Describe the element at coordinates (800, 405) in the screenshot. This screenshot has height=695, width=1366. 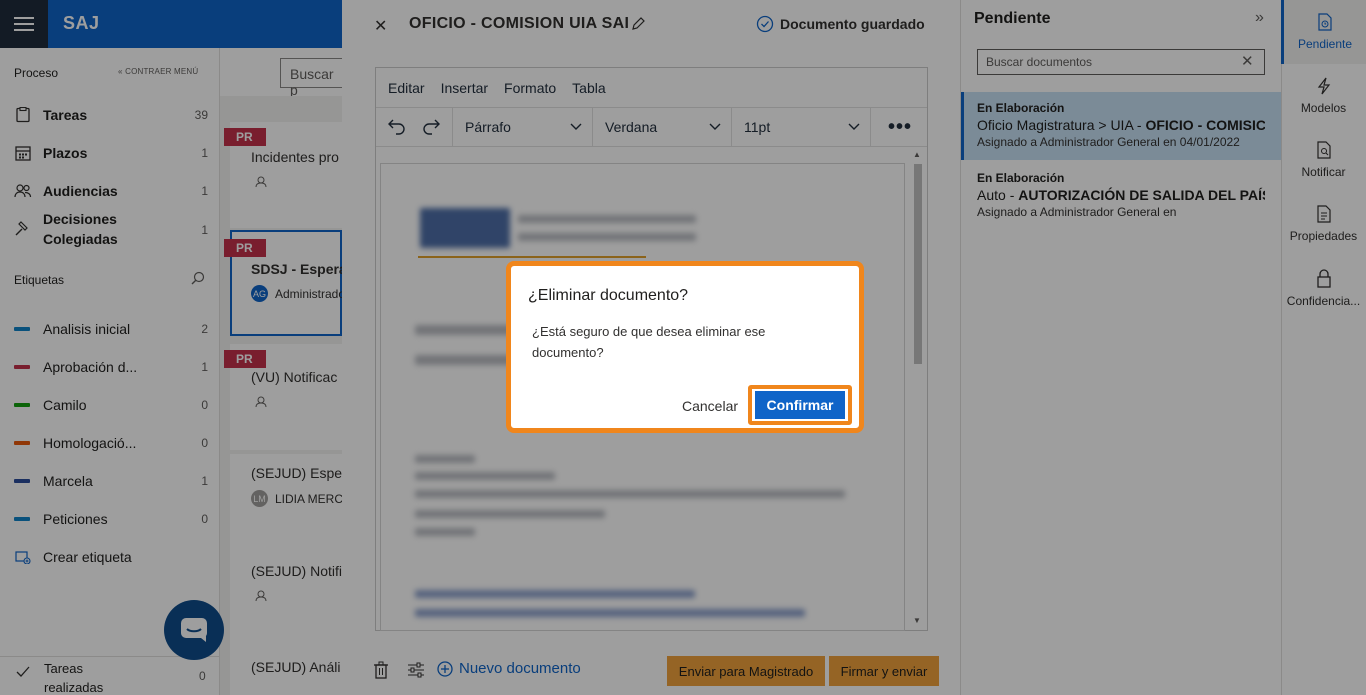
I see `confirm-button: Confirmar` at that location.